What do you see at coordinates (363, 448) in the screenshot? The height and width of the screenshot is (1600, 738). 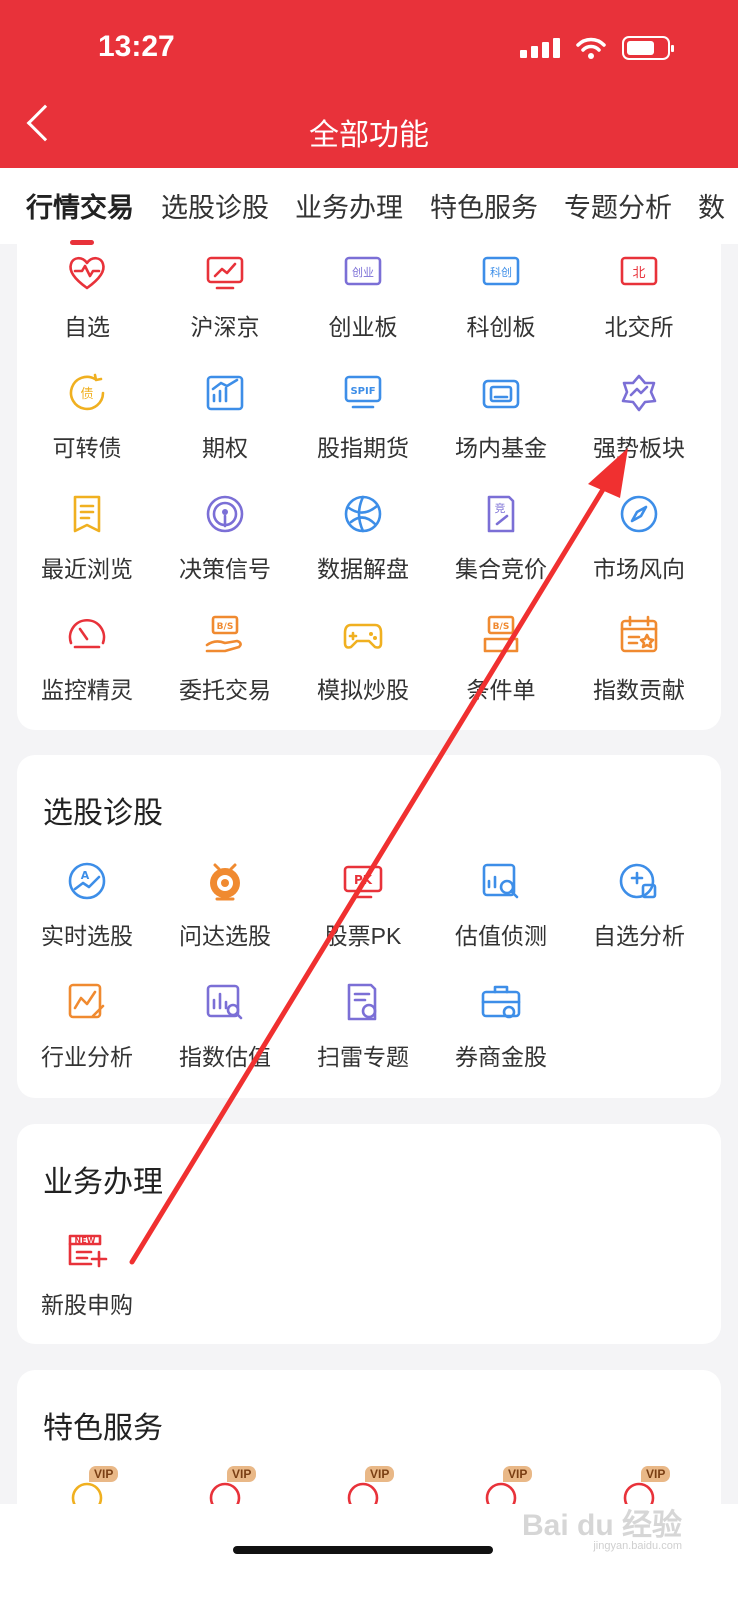 I see `feature-label: 股指期货` at bounding box center [363, 448].